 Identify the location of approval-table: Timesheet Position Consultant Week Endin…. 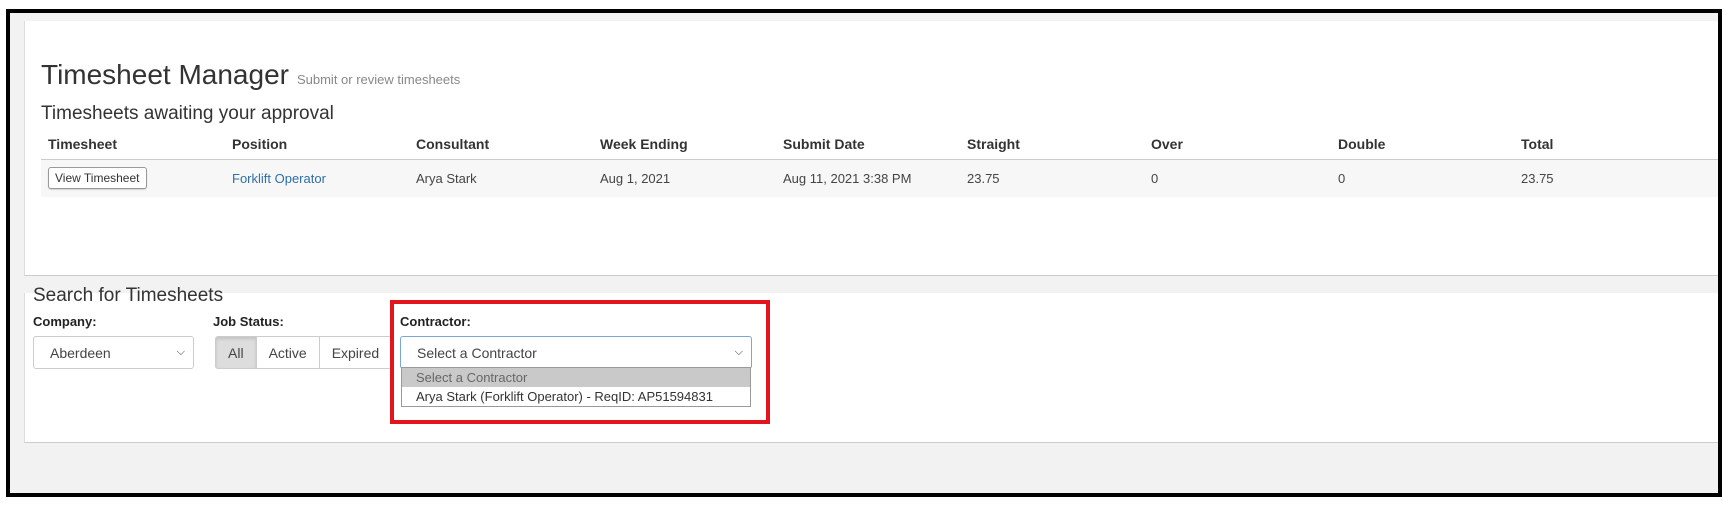
(879, 163).